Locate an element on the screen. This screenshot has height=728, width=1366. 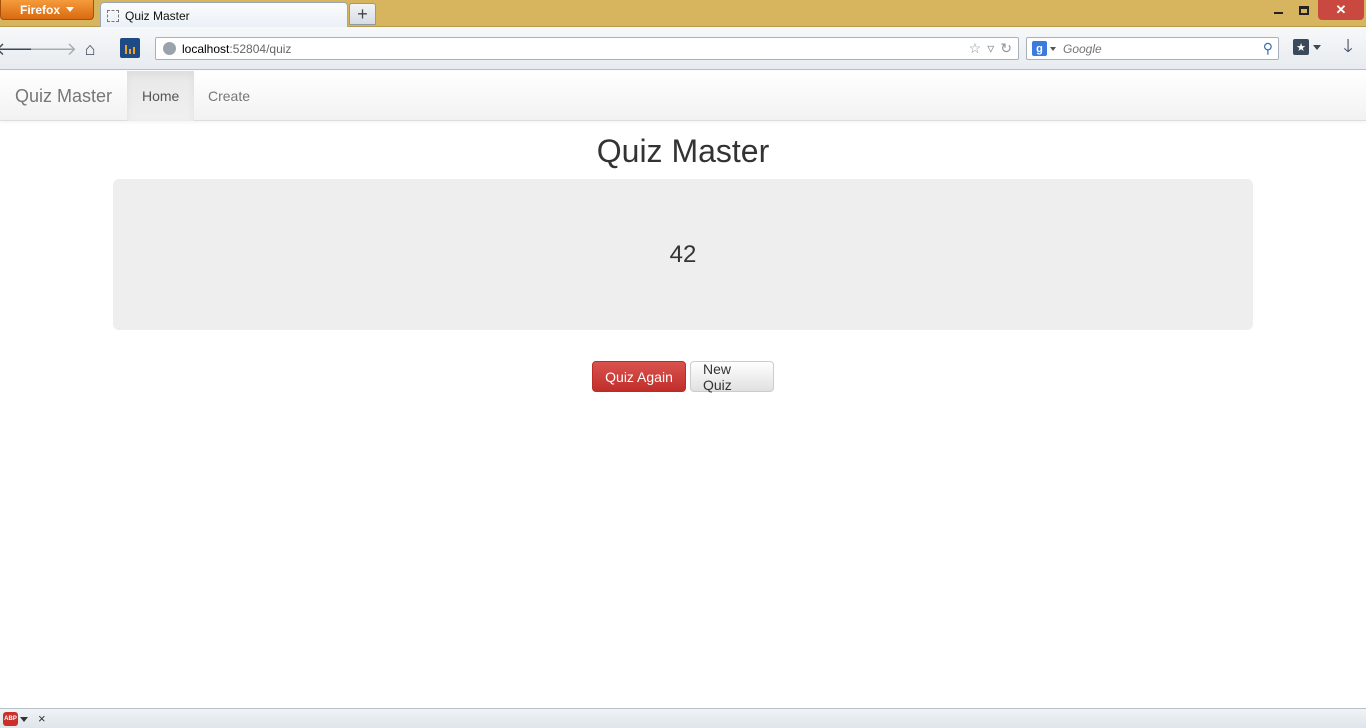
home-icon: ⌂ is located at coordinates (90, 48).